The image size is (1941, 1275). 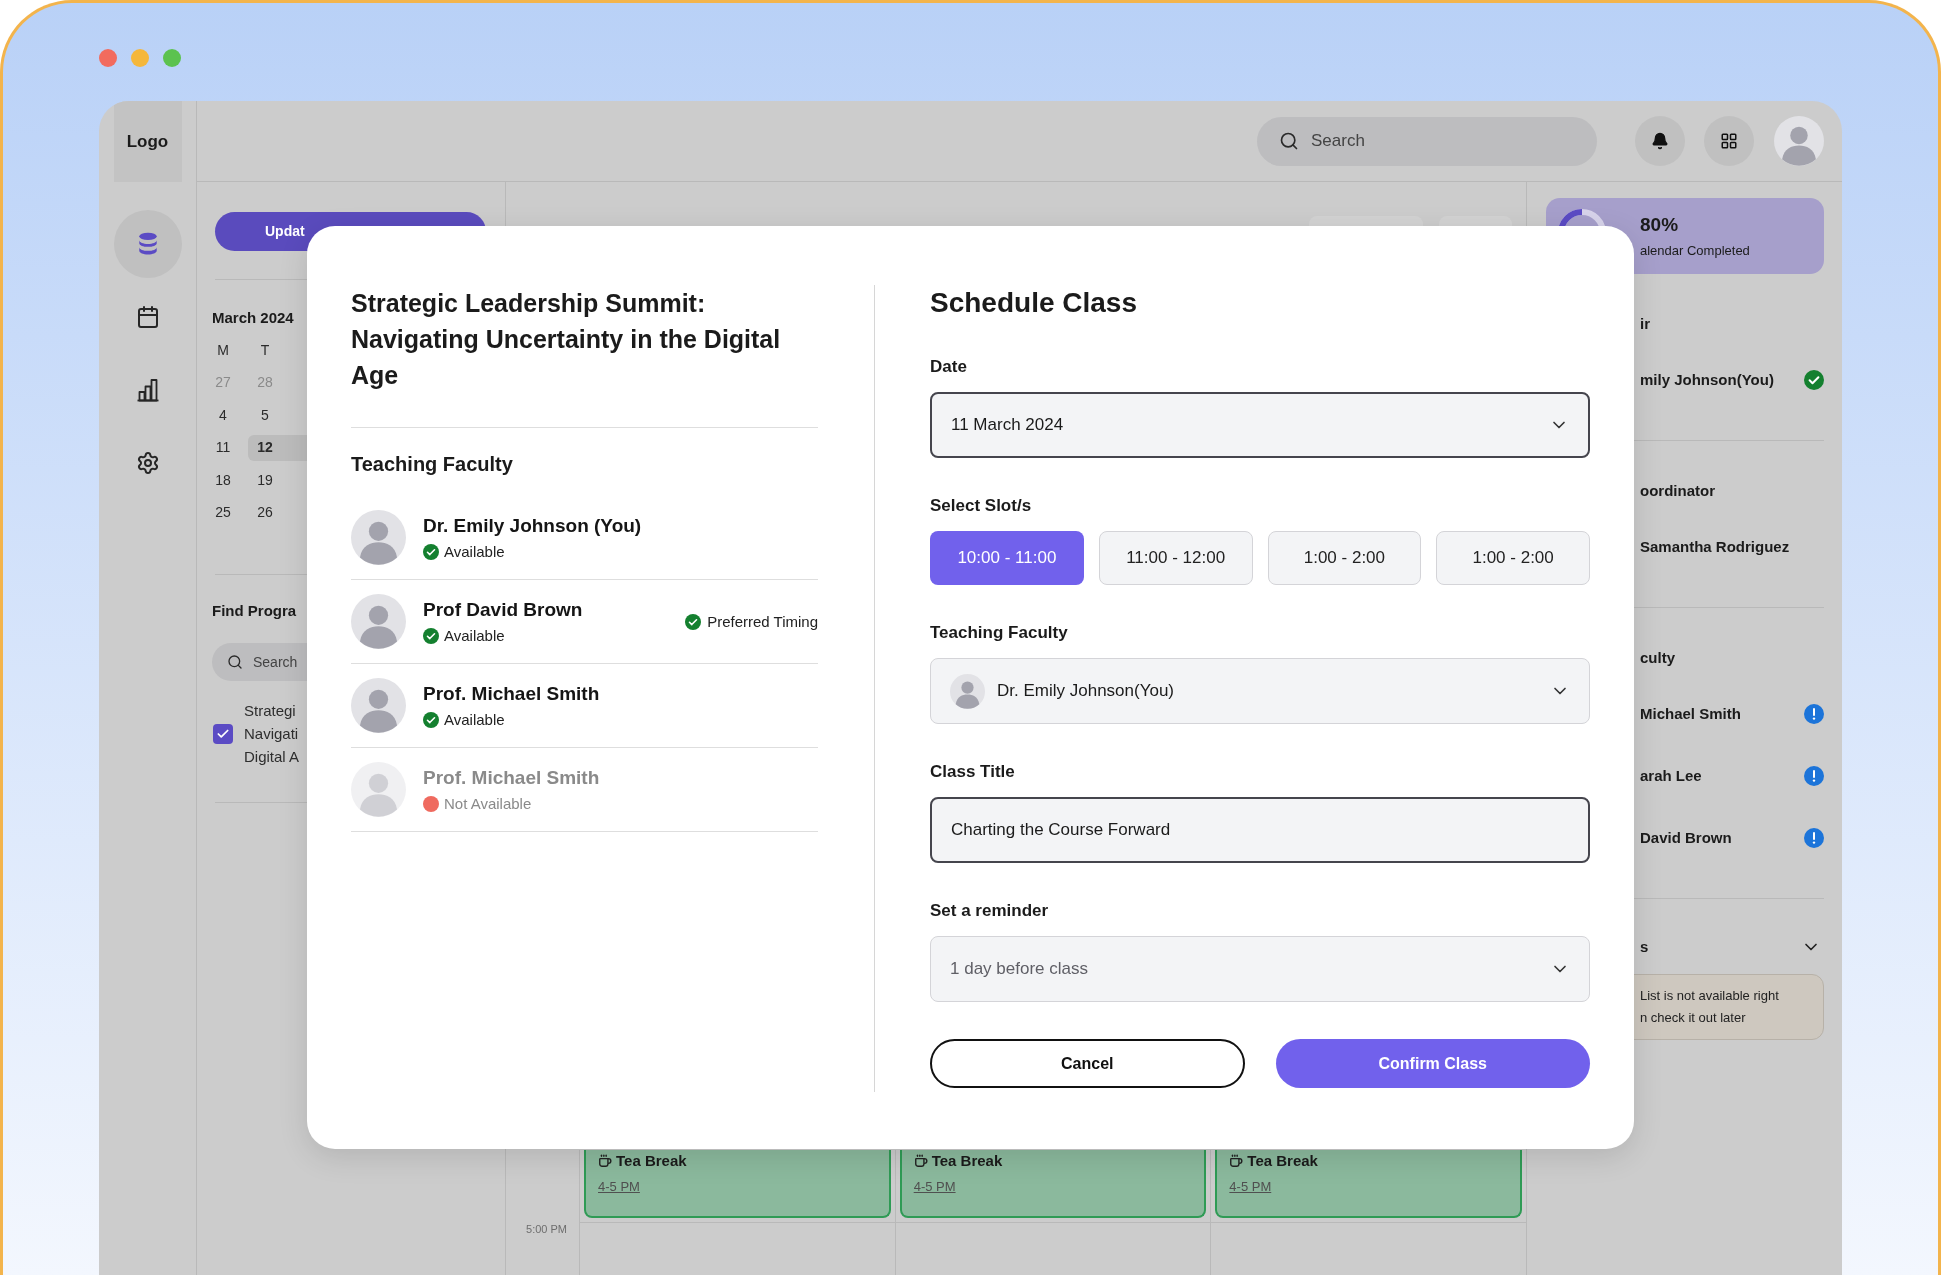 What do you see at coordinates (981, 506) in the screenshot?
I see `field-label: Select Slot/s` at bounding box center [981, 506].